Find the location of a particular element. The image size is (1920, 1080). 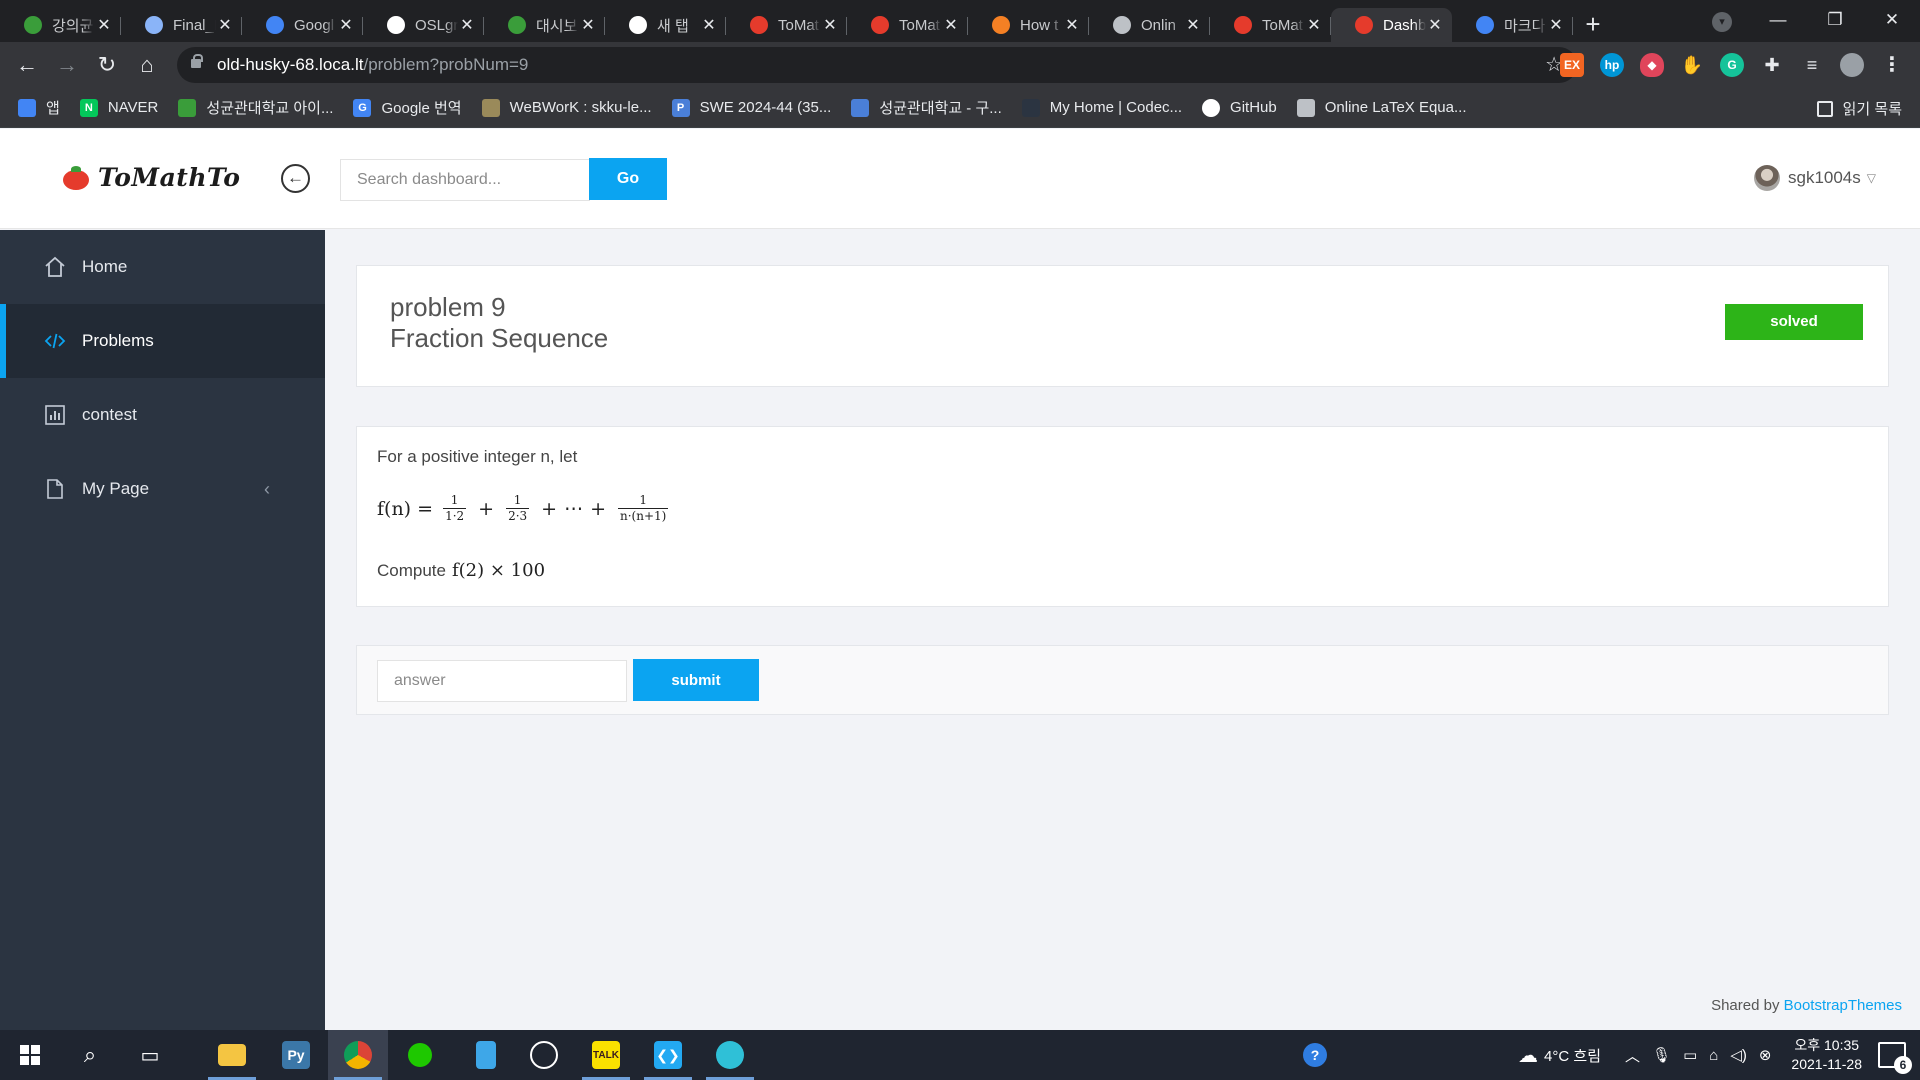

weather-text: 4°C 흐림 is located at coordinates (1572, 1055).